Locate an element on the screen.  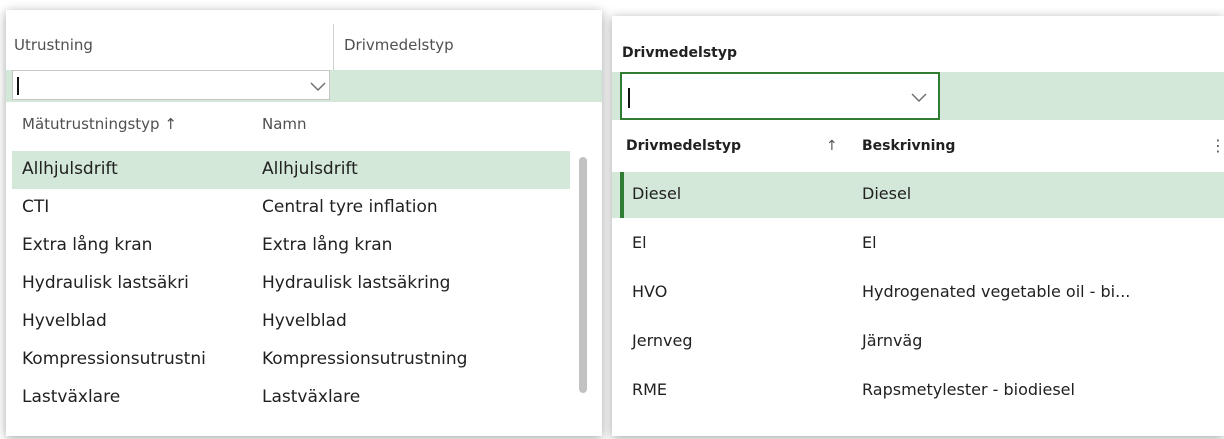
row-name: Extra lång kran is located at coordinates (327, 245).